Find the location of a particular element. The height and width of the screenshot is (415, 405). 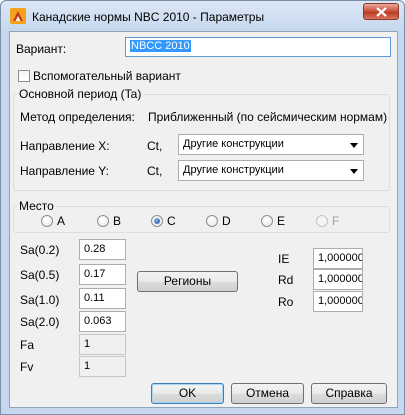

sa05-input-value: 0.17 is located at coordinates (95, 274).